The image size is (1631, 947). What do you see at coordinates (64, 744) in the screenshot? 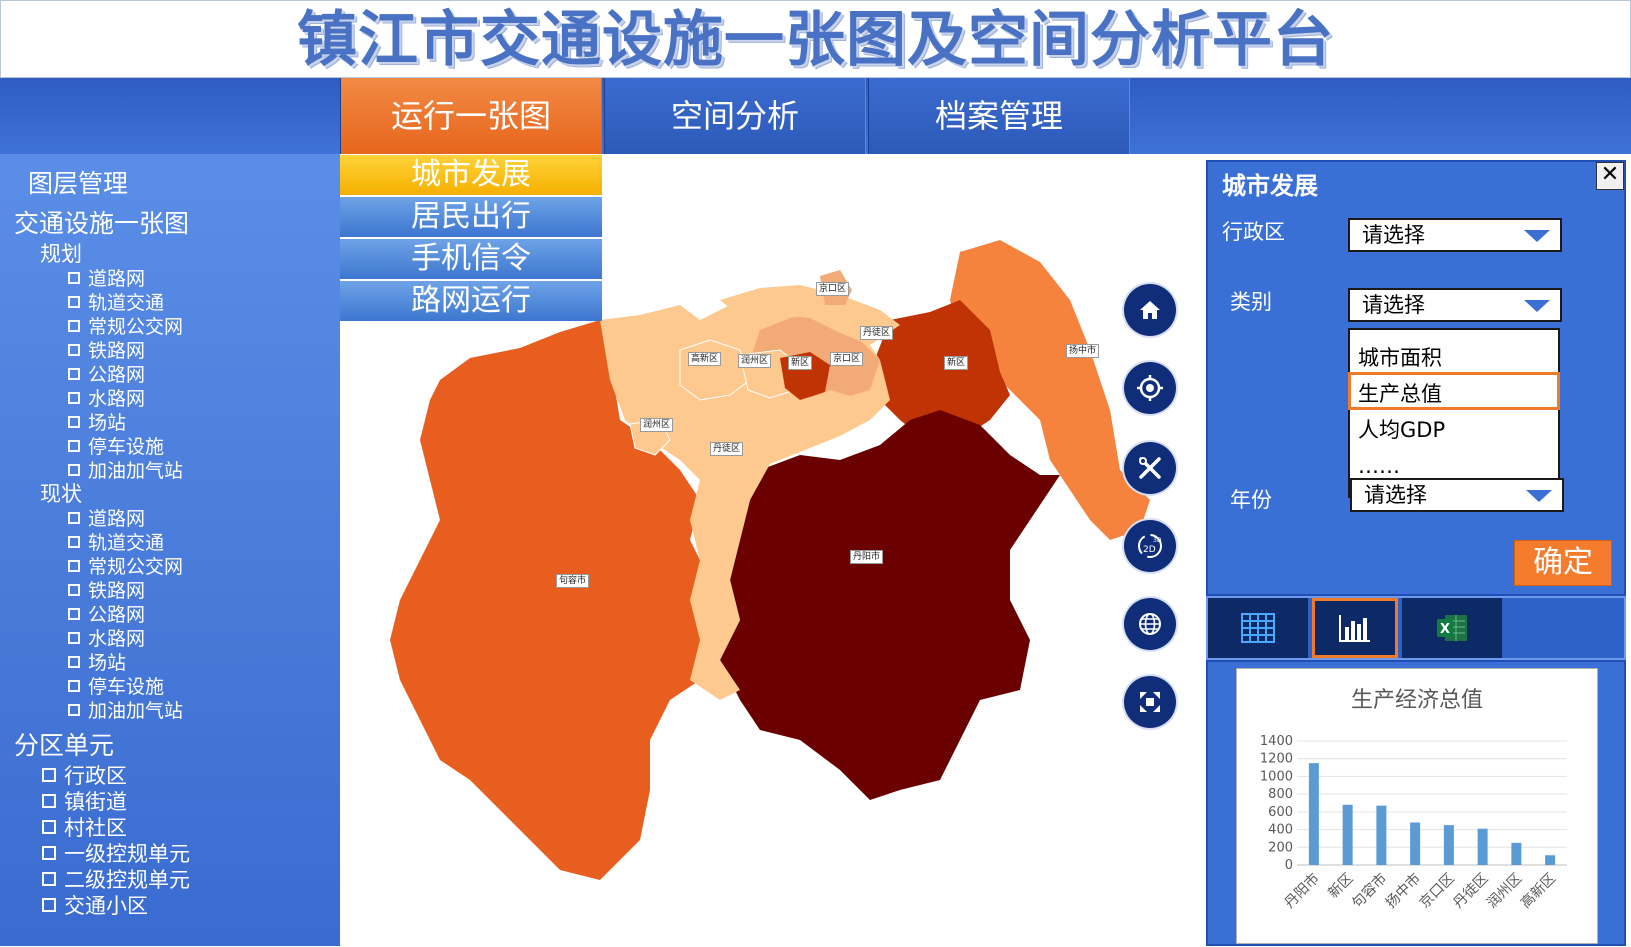
I see `group-zones-title: 分区单元` at bounding box center [64, 744].